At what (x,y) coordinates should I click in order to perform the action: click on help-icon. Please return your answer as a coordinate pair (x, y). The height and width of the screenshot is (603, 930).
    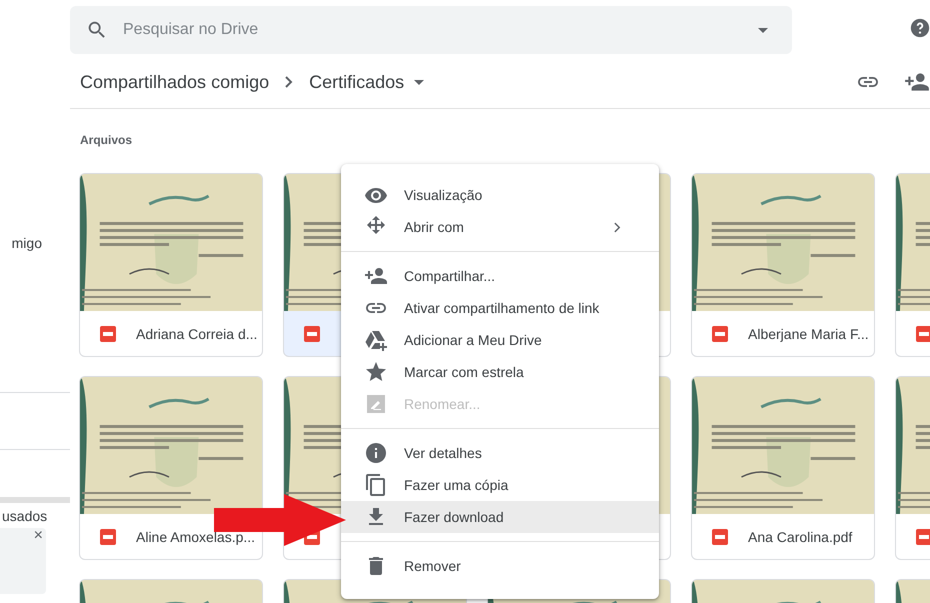
    Looking at the image, I should click on (919, 28).